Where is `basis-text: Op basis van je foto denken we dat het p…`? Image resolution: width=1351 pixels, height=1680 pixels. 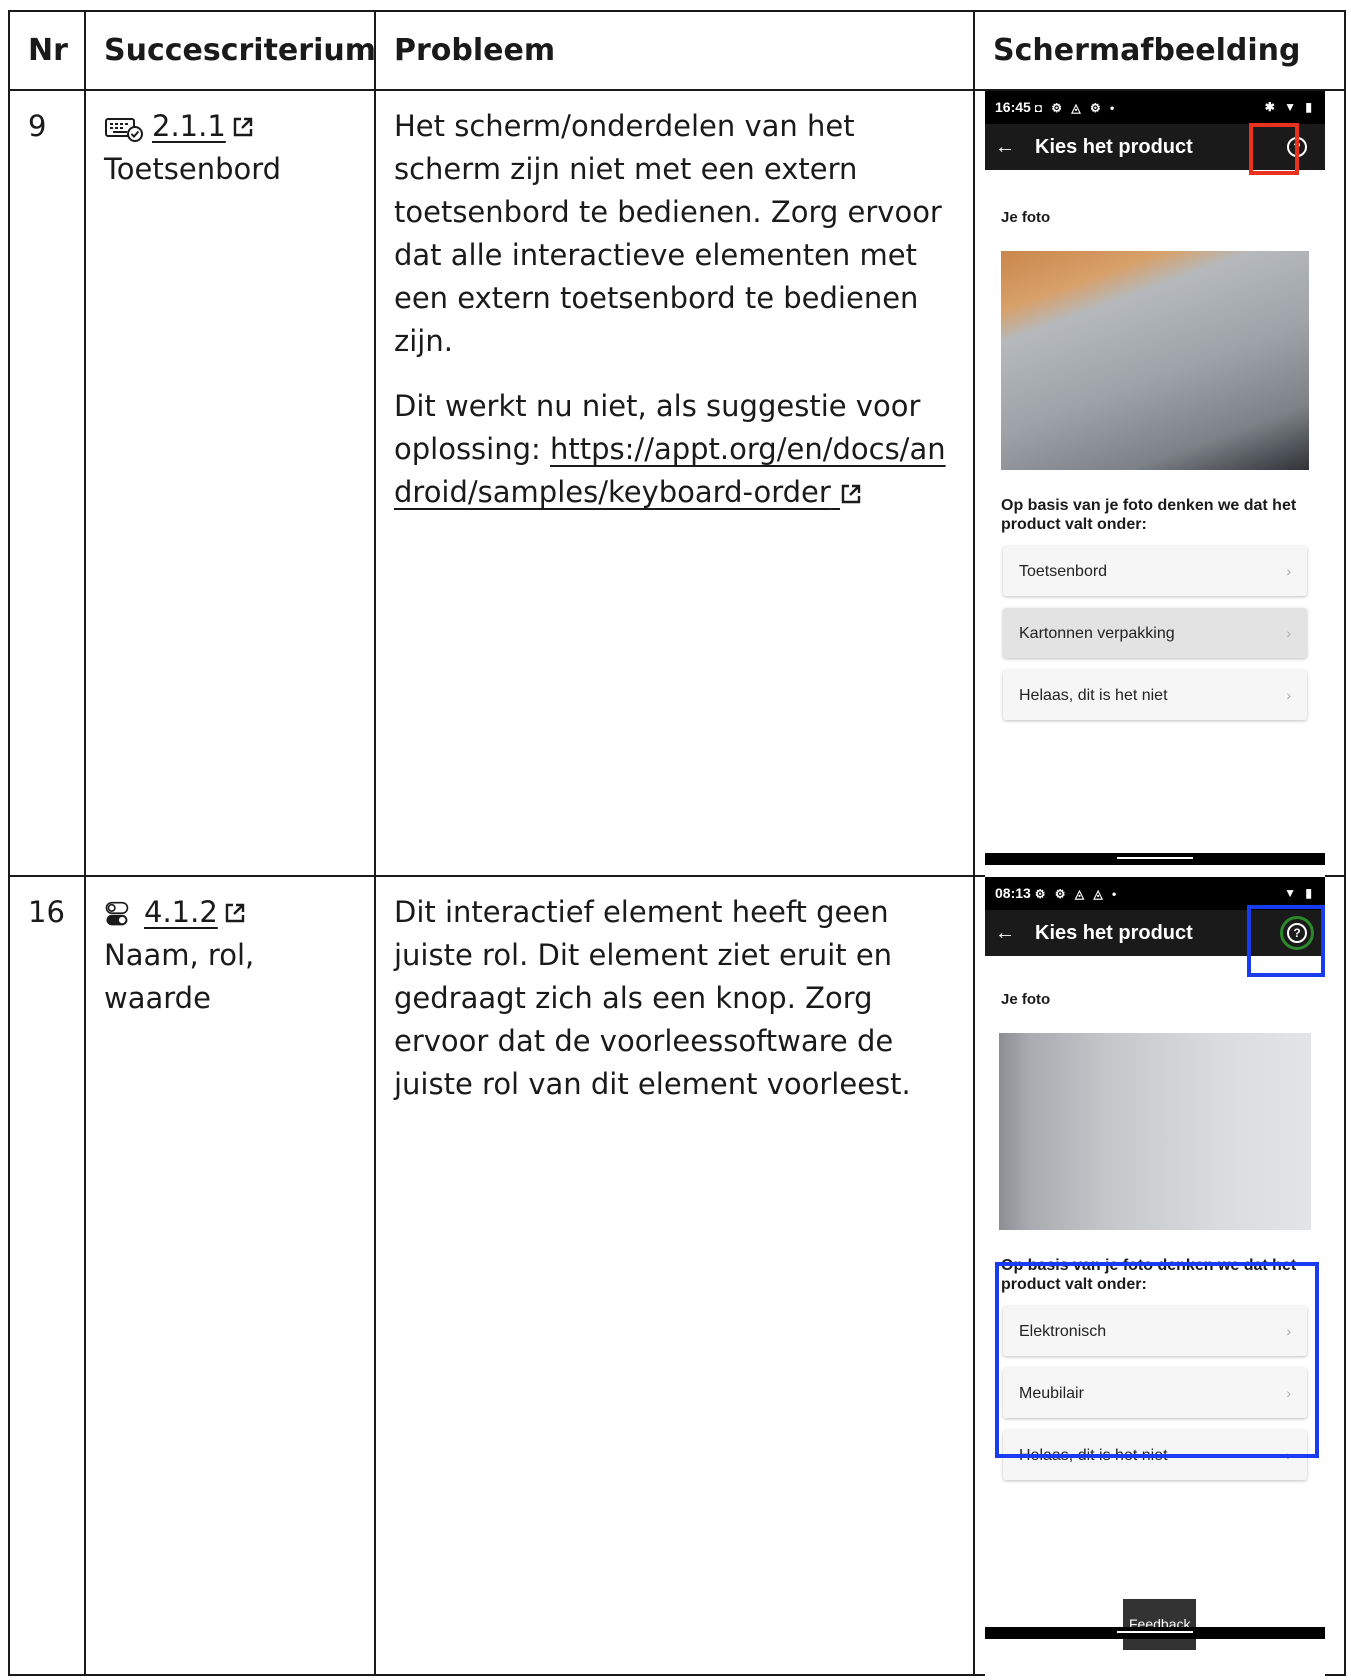
basis-text: Op basis van je foto denken we dat het p… is located at coordinates (1149, 515).